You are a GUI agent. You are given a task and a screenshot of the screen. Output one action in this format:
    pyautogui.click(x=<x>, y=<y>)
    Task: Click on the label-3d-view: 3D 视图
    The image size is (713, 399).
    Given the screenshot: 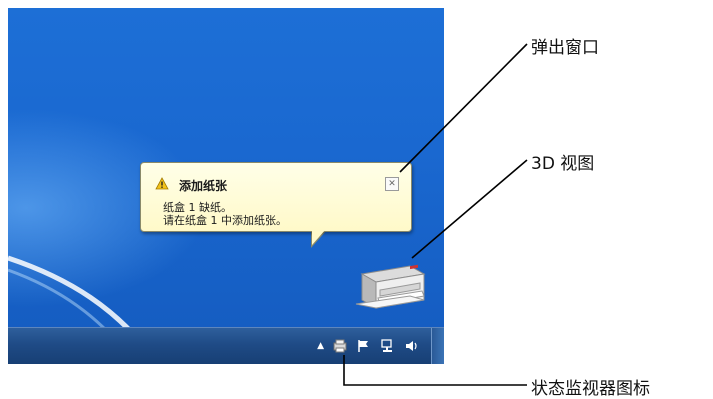 What is the action you would take?
    pyautogui.click(x=563, y=164)
    